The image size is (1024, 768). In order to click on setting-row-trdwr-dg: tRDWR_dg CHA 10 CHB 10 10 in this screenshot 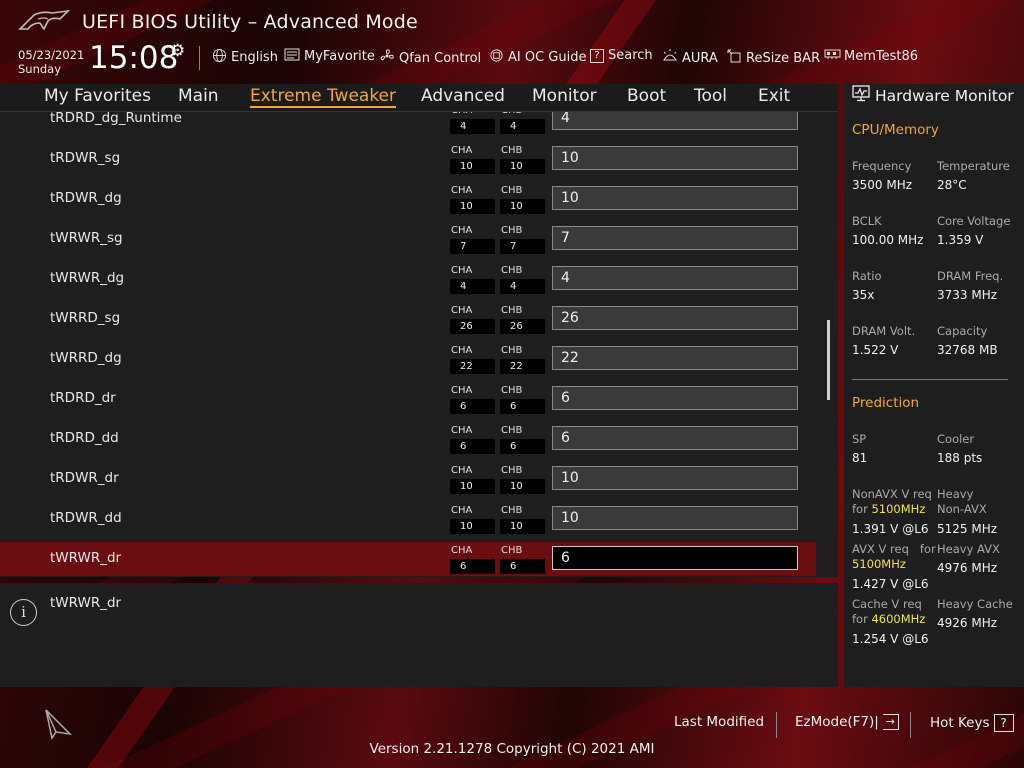, I will do `click(408, 199)`.